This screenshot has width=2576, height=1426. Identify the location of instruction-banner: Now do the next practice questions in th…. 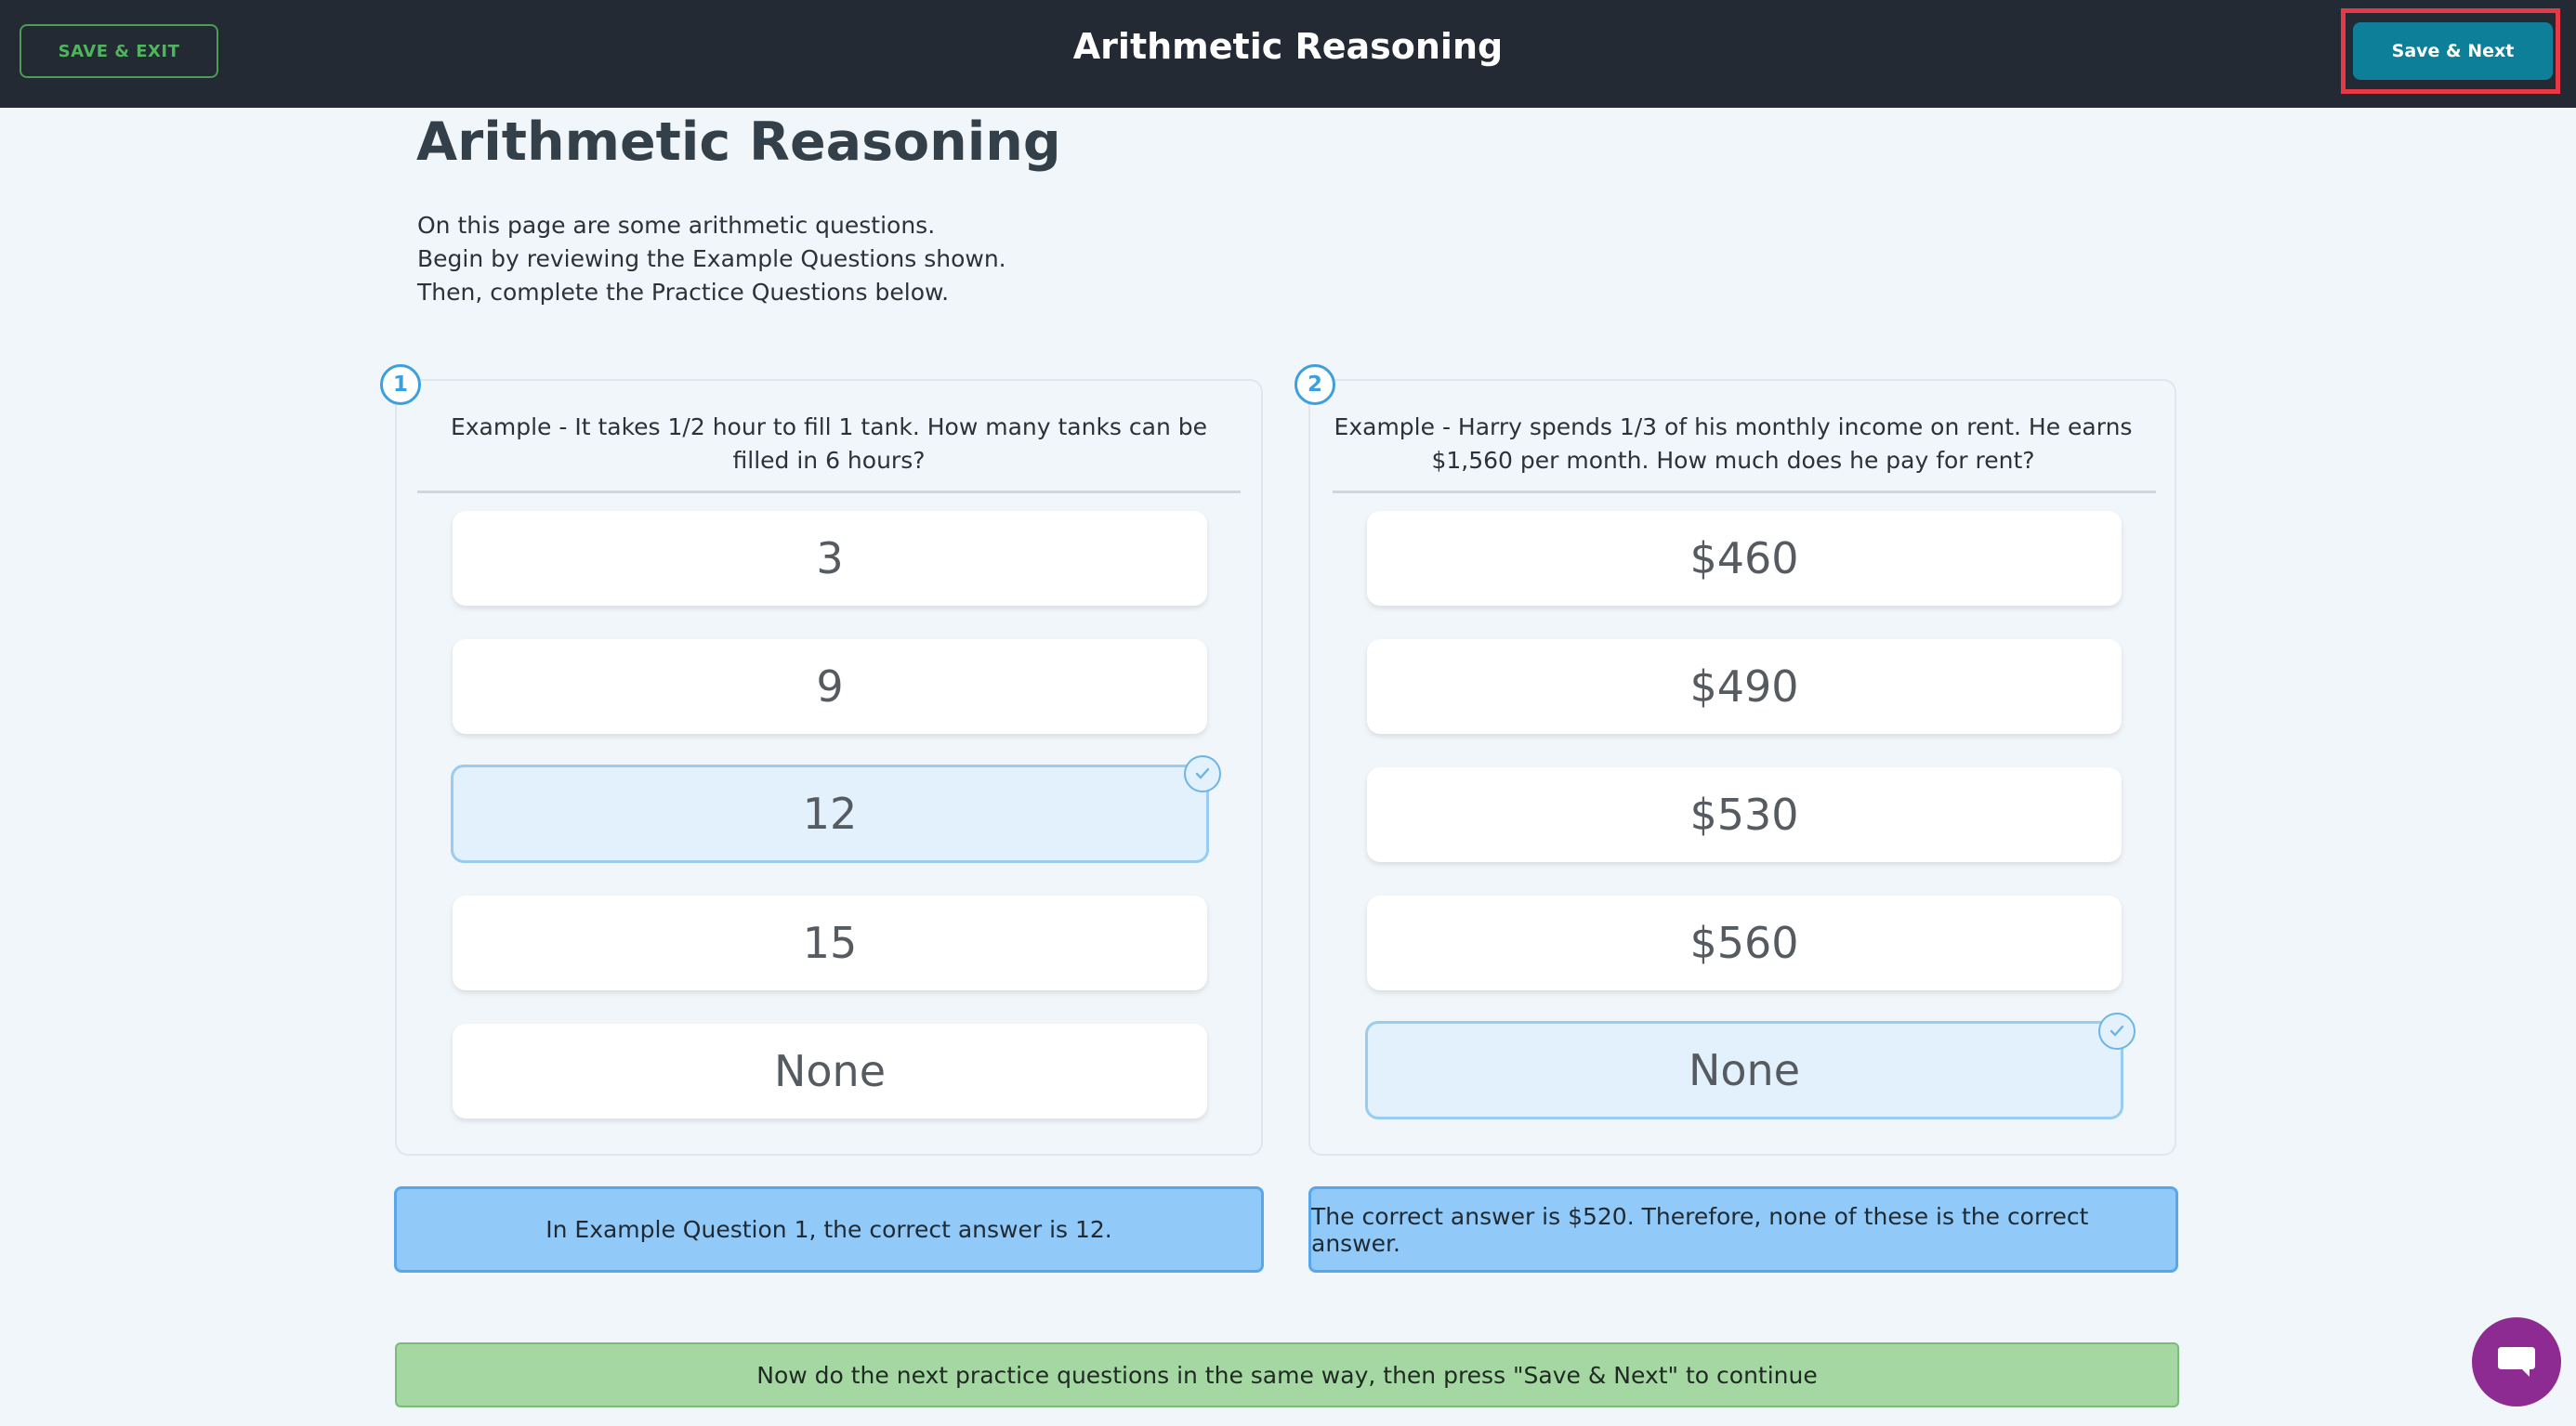
(1287, 1374).